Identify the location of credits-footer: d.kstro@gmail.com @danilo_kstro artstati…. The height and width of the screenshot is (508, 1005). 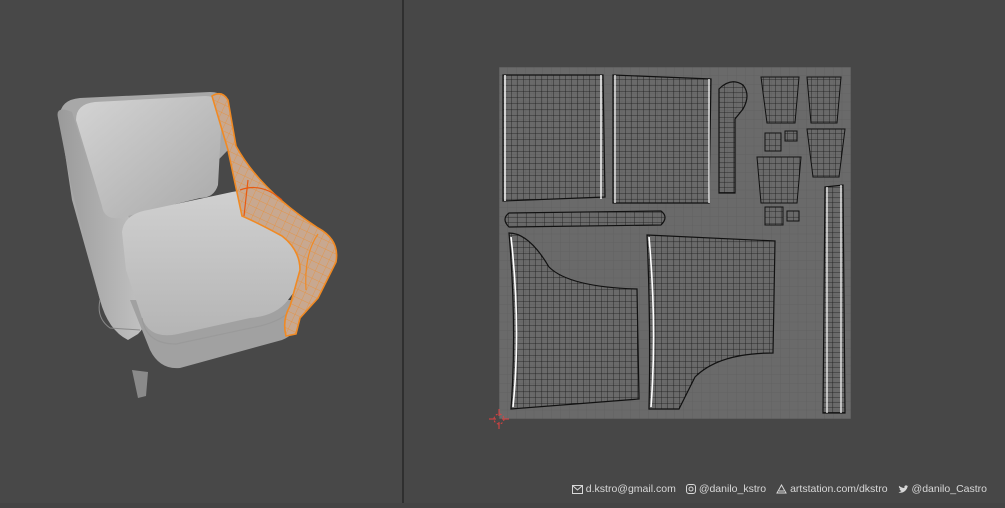
(779, 489).